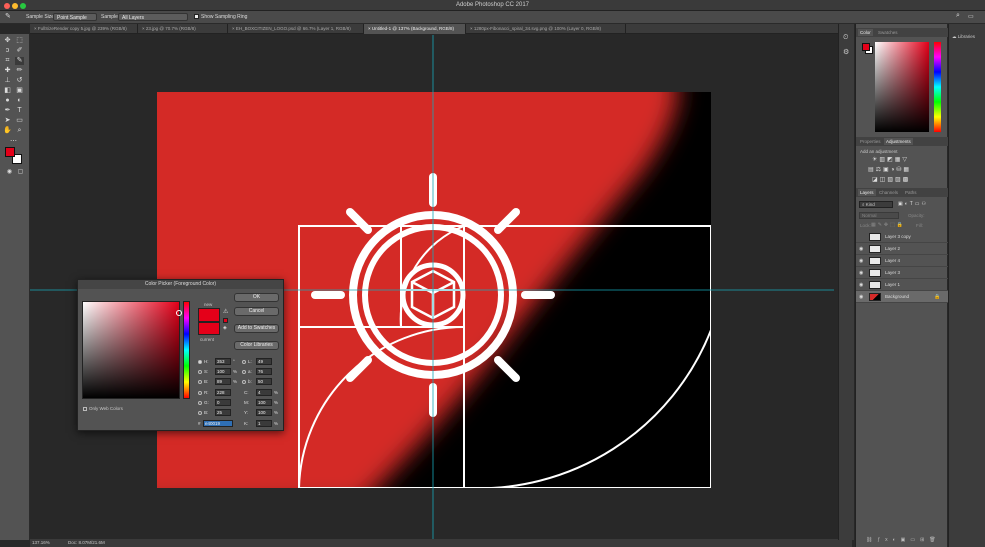 This screenshot has width=985, height=547. I want to click on ok-button: OK, so click(256, 297).